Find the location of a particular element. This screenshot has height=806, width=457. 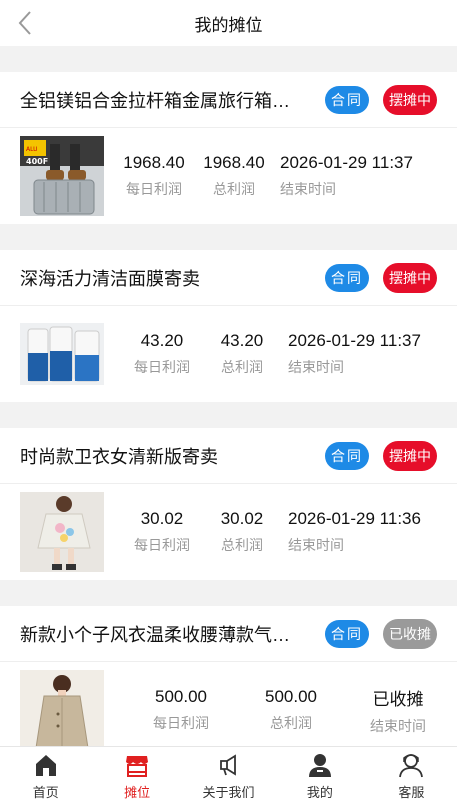

status-badge: 已收摊 is located at coordinates (410, 633).